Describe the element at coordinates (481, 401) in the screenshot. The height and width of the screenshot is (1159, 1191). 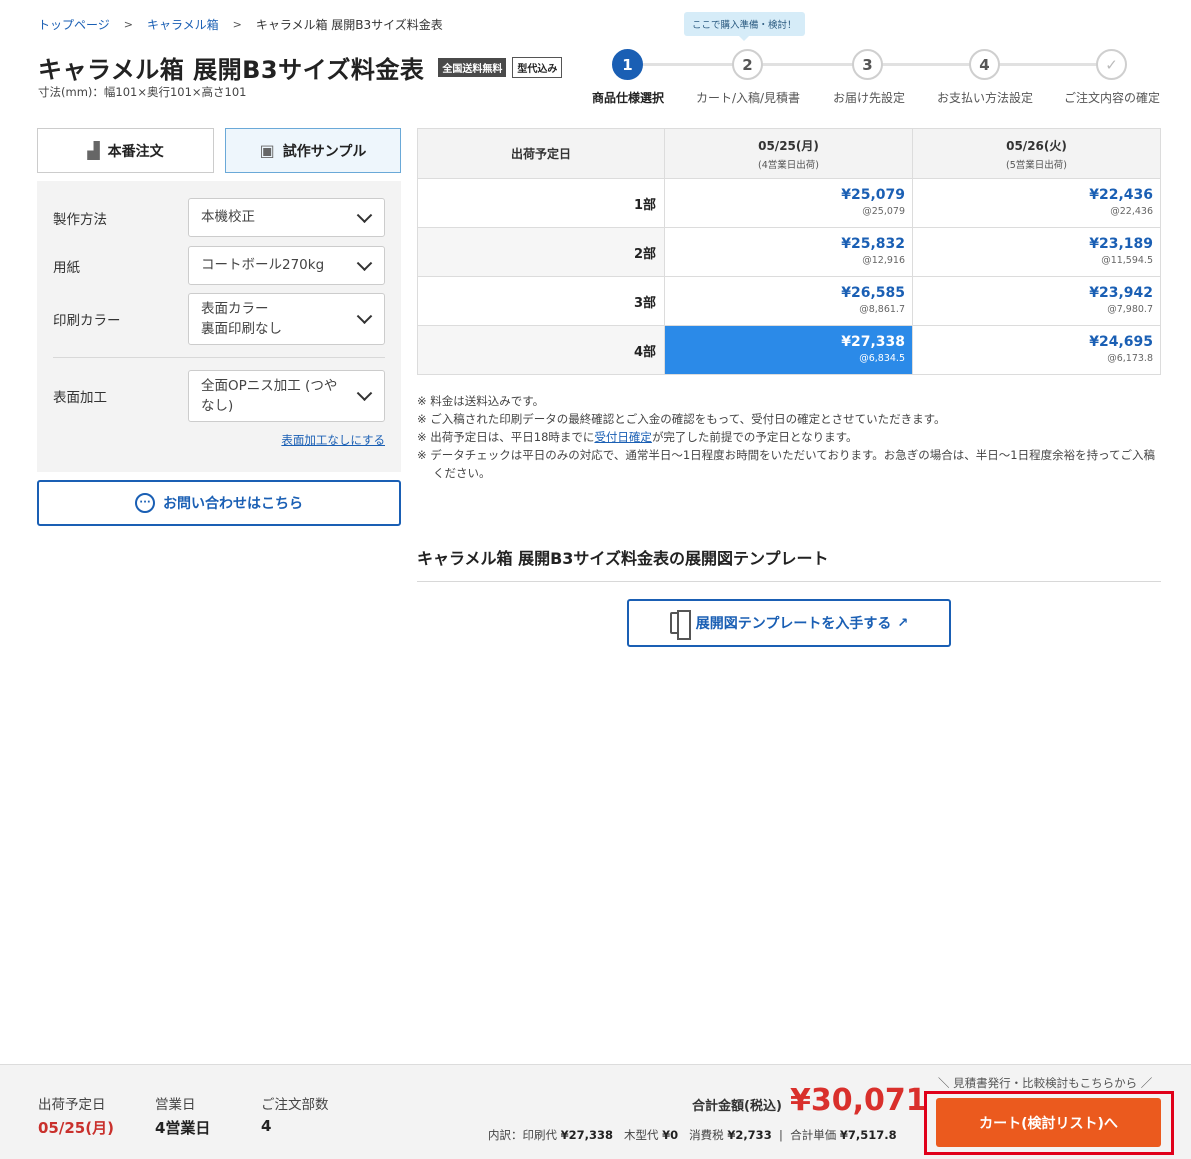
I see `note-item: ※ 料金は送料込みです。` at that location.